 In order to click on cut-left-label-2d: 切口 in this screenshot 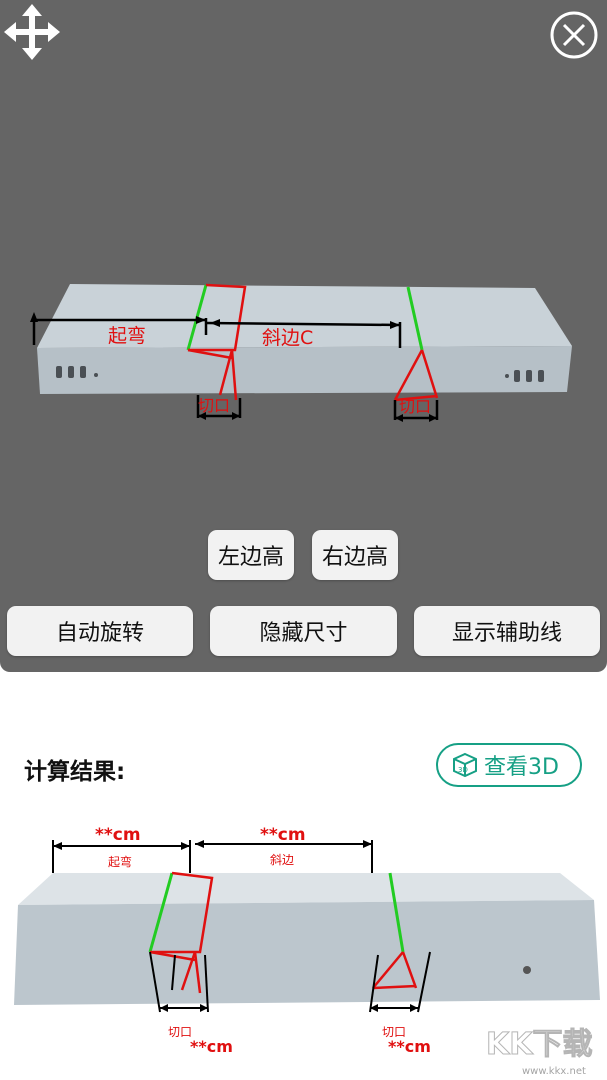, I will do `click(180, 1032)`.